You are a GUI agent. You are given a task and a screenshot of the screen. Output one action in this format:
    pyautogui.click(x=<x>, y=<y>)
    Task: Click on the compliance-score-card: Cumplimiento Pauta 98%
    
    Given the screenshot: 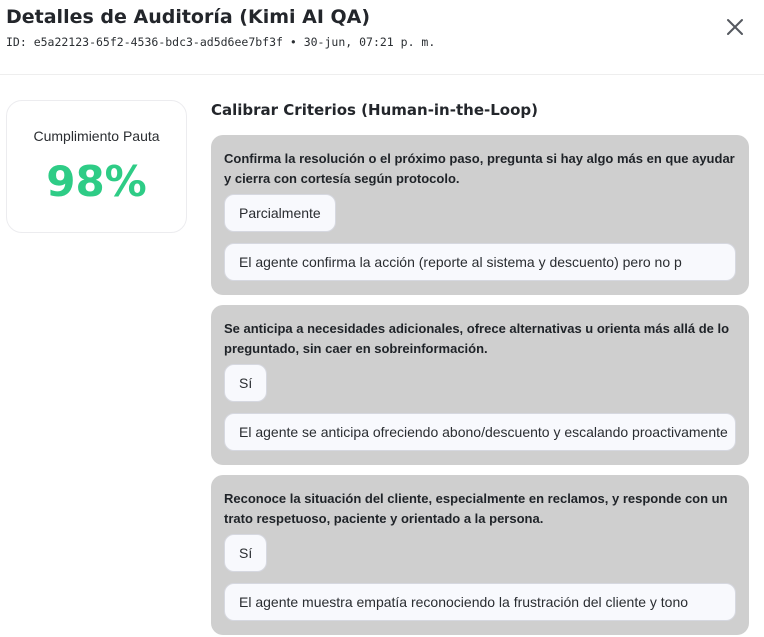 What is the action you would take?
    pyautogui.click(x=96, y=166)
    